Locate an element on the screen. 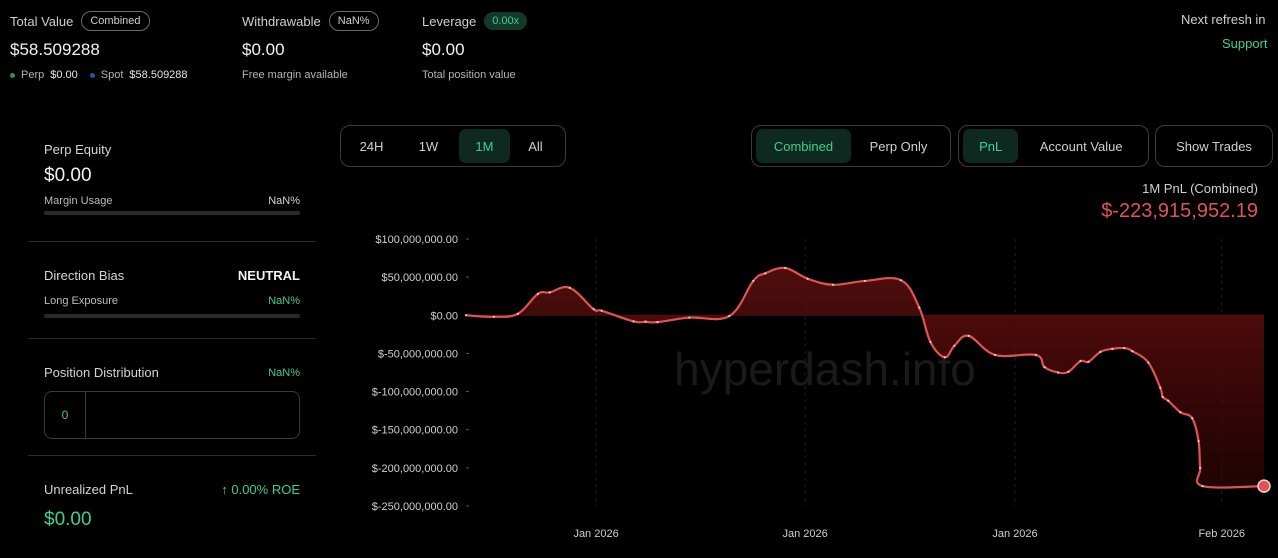 This screenshot has width=1278, height=558. refresh-timer: Next refresh in is located at coordinates (1223, 19).